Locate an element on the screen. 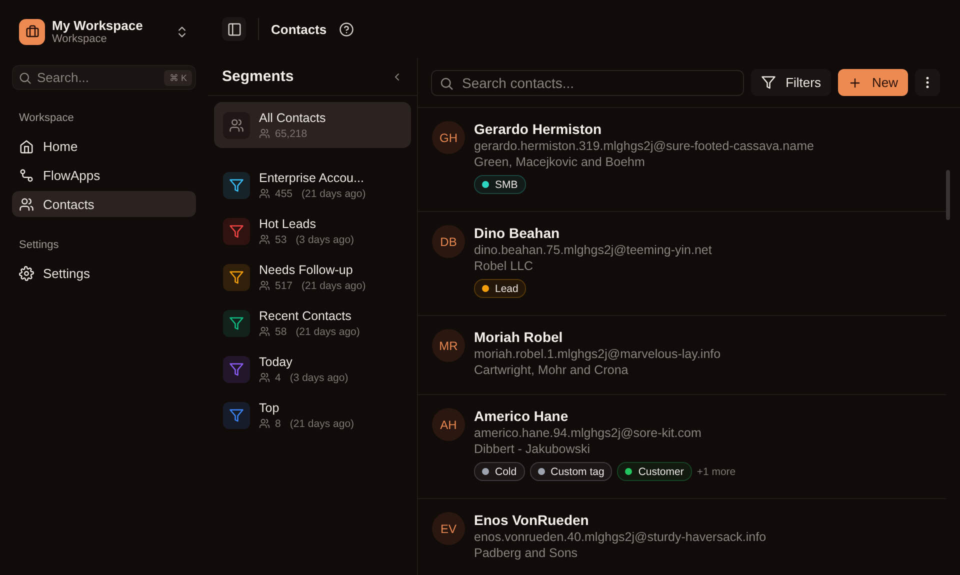 The height and width of the screenshot is (575, 960). contact-name: Moriah Robel is located at coordinates (519, 337).